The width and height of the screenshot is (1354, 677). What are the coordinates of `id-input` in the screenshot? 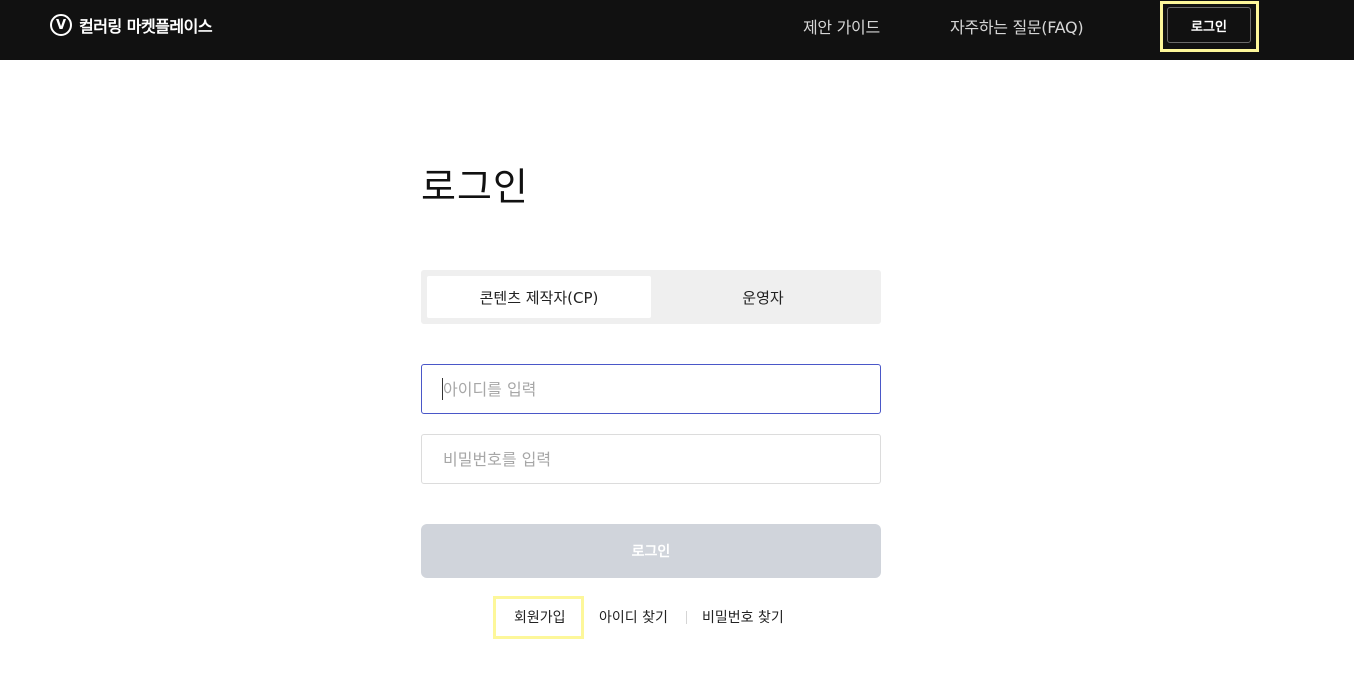 It's located at (651, 389).